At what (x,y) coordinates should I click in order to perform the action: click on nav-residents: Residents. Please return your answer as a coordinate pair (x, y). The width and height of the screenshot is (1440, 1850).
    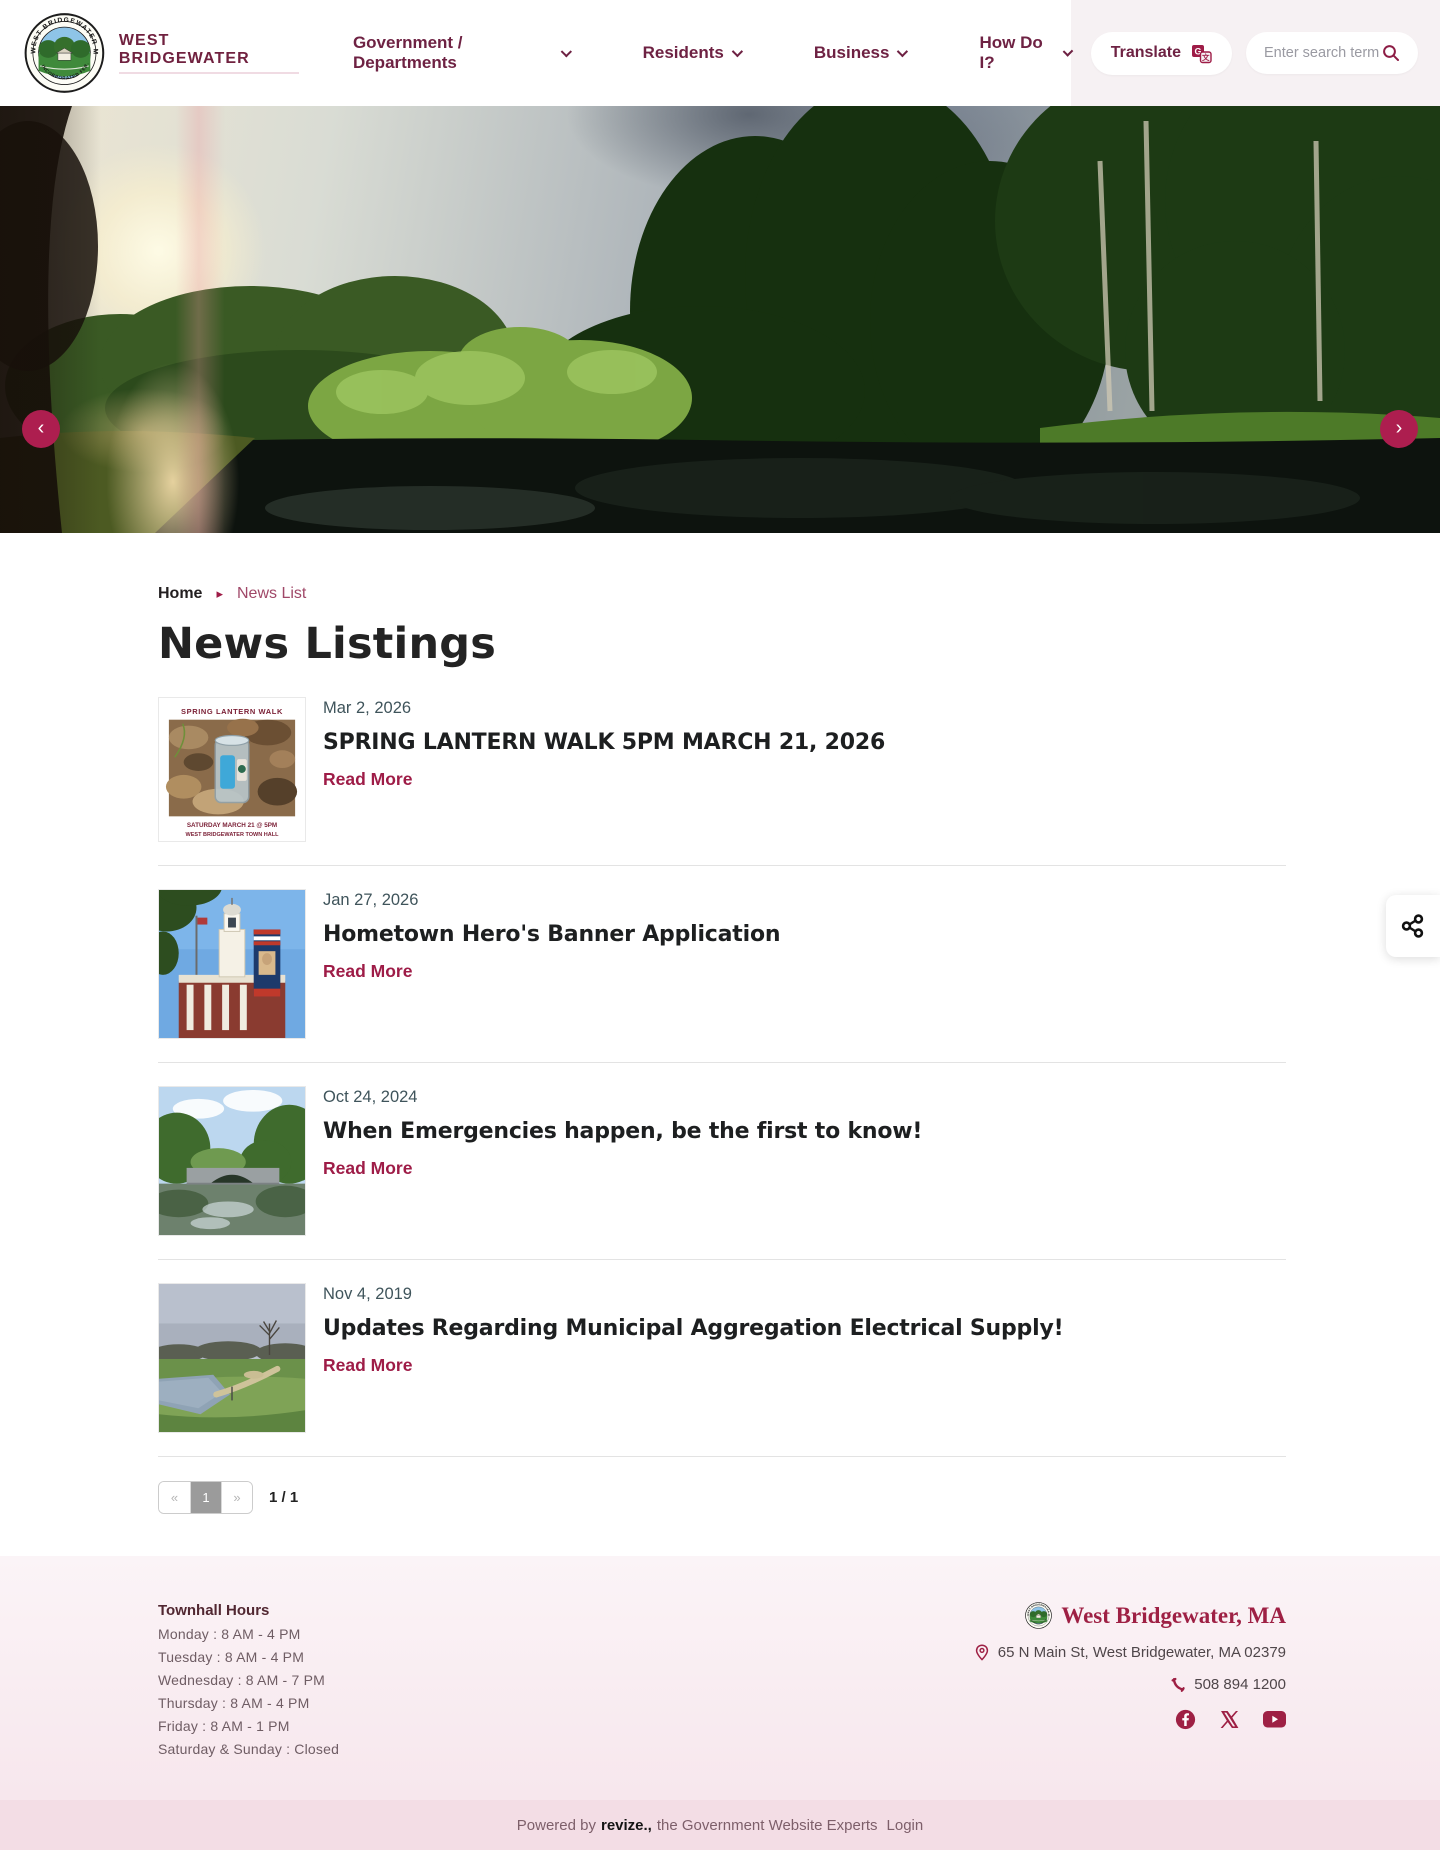
    Looking at the image, I should click on (692, 53).